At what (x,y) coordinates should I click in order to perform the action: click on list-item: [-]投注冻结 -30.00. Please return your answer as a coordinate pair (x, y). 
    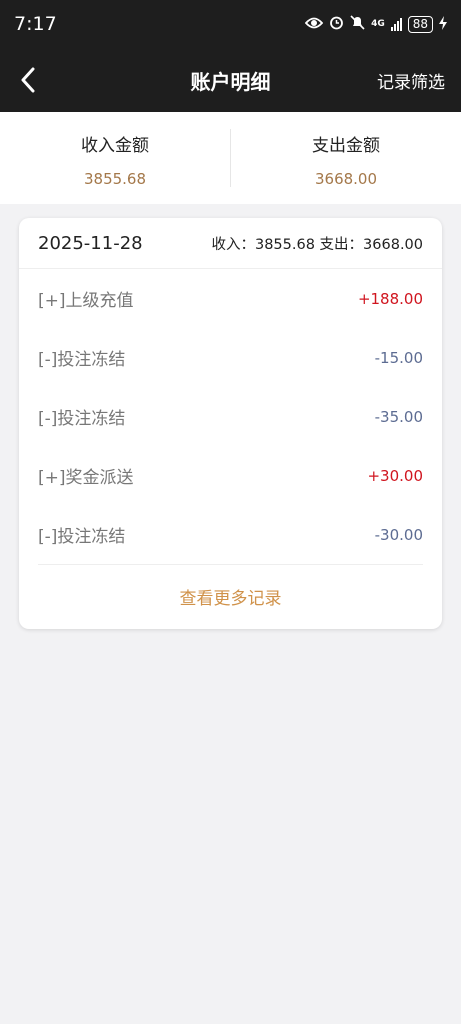
    Looking at the image, I should click on (230, 534).